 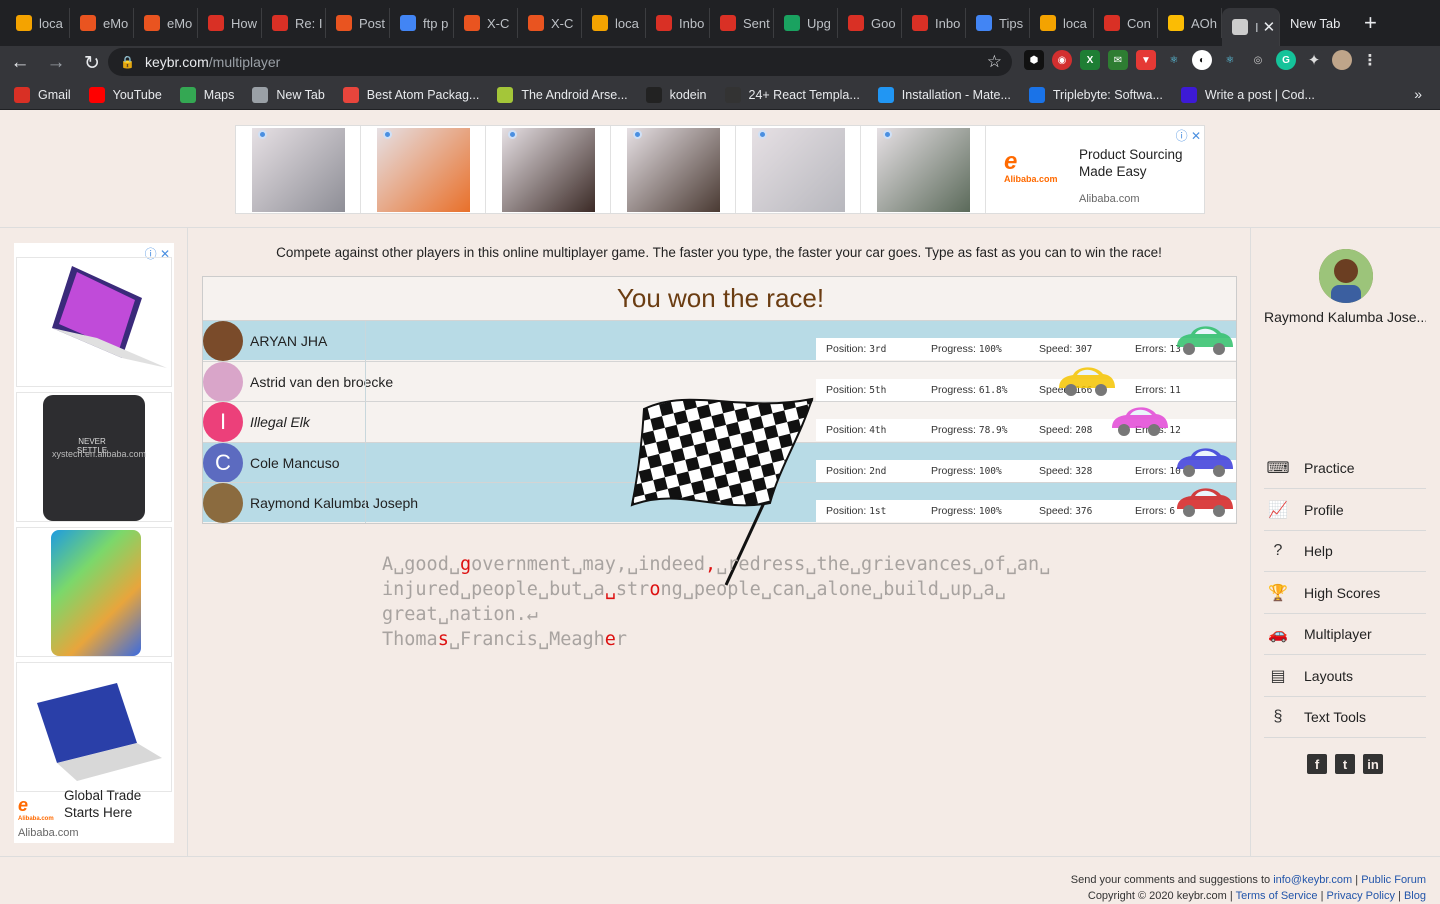 I want to click on bookmark-item: New Tab, so click(x=288, y=94).